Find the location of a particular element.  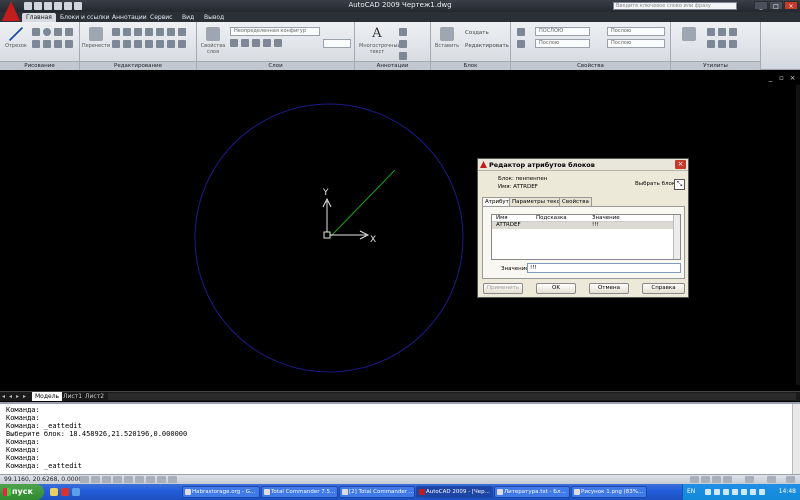

explode-icon is located at coordinates (182, 32).